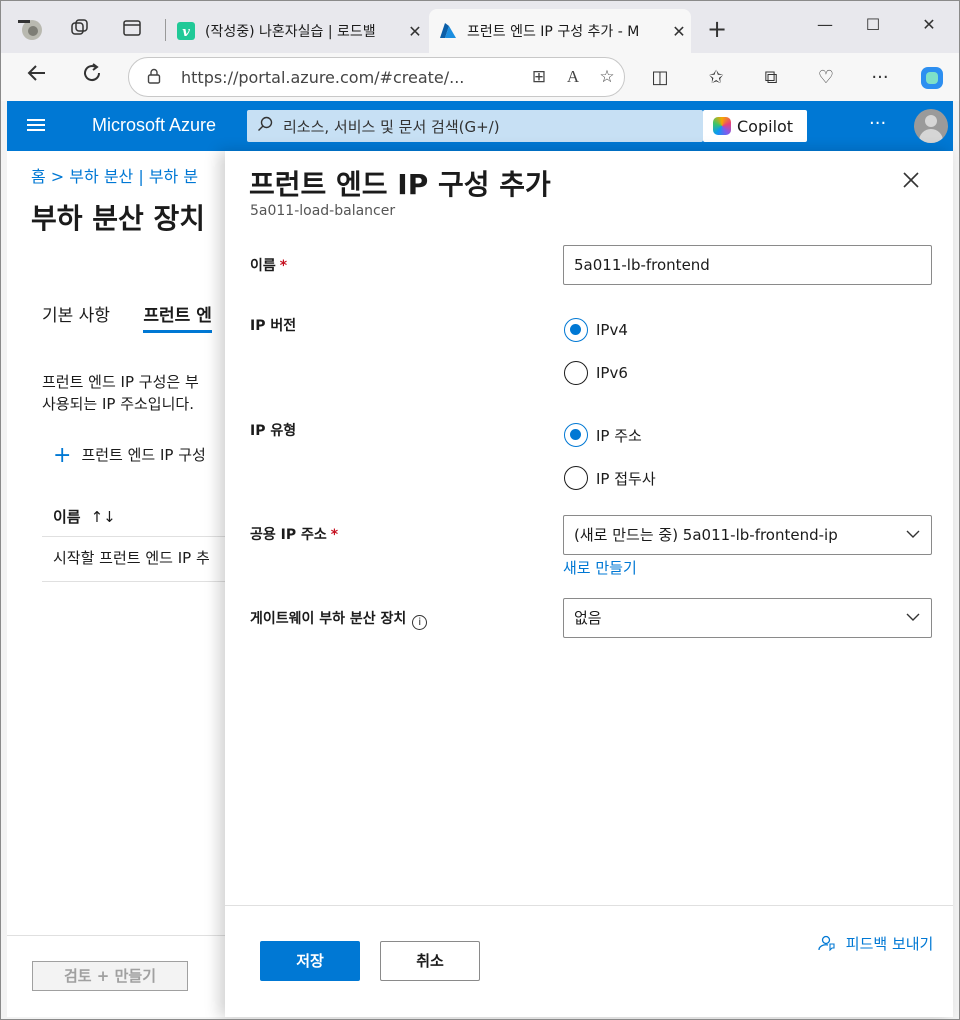 This screenshot has width=960, height=1020. What do you see at coordinates (273, 431) in the screenshot?
I see `ip-type-label: IP 유형` at bounding box center [273, 431].